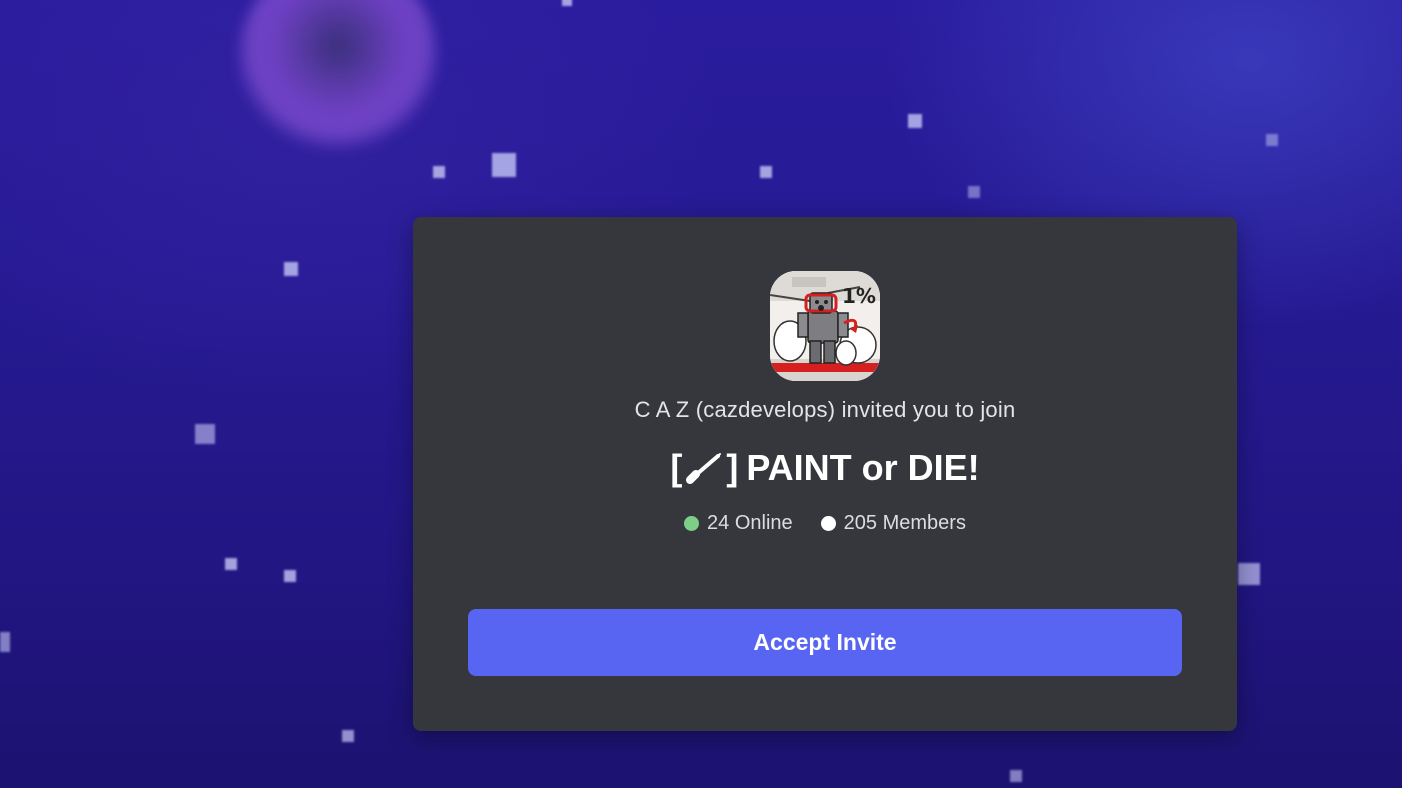 This screenshot has width=1402, height=788. Describe the element at coordinates (863, 467) in the screenshot. I see `server-name: PAINT or DIE!` at that location.